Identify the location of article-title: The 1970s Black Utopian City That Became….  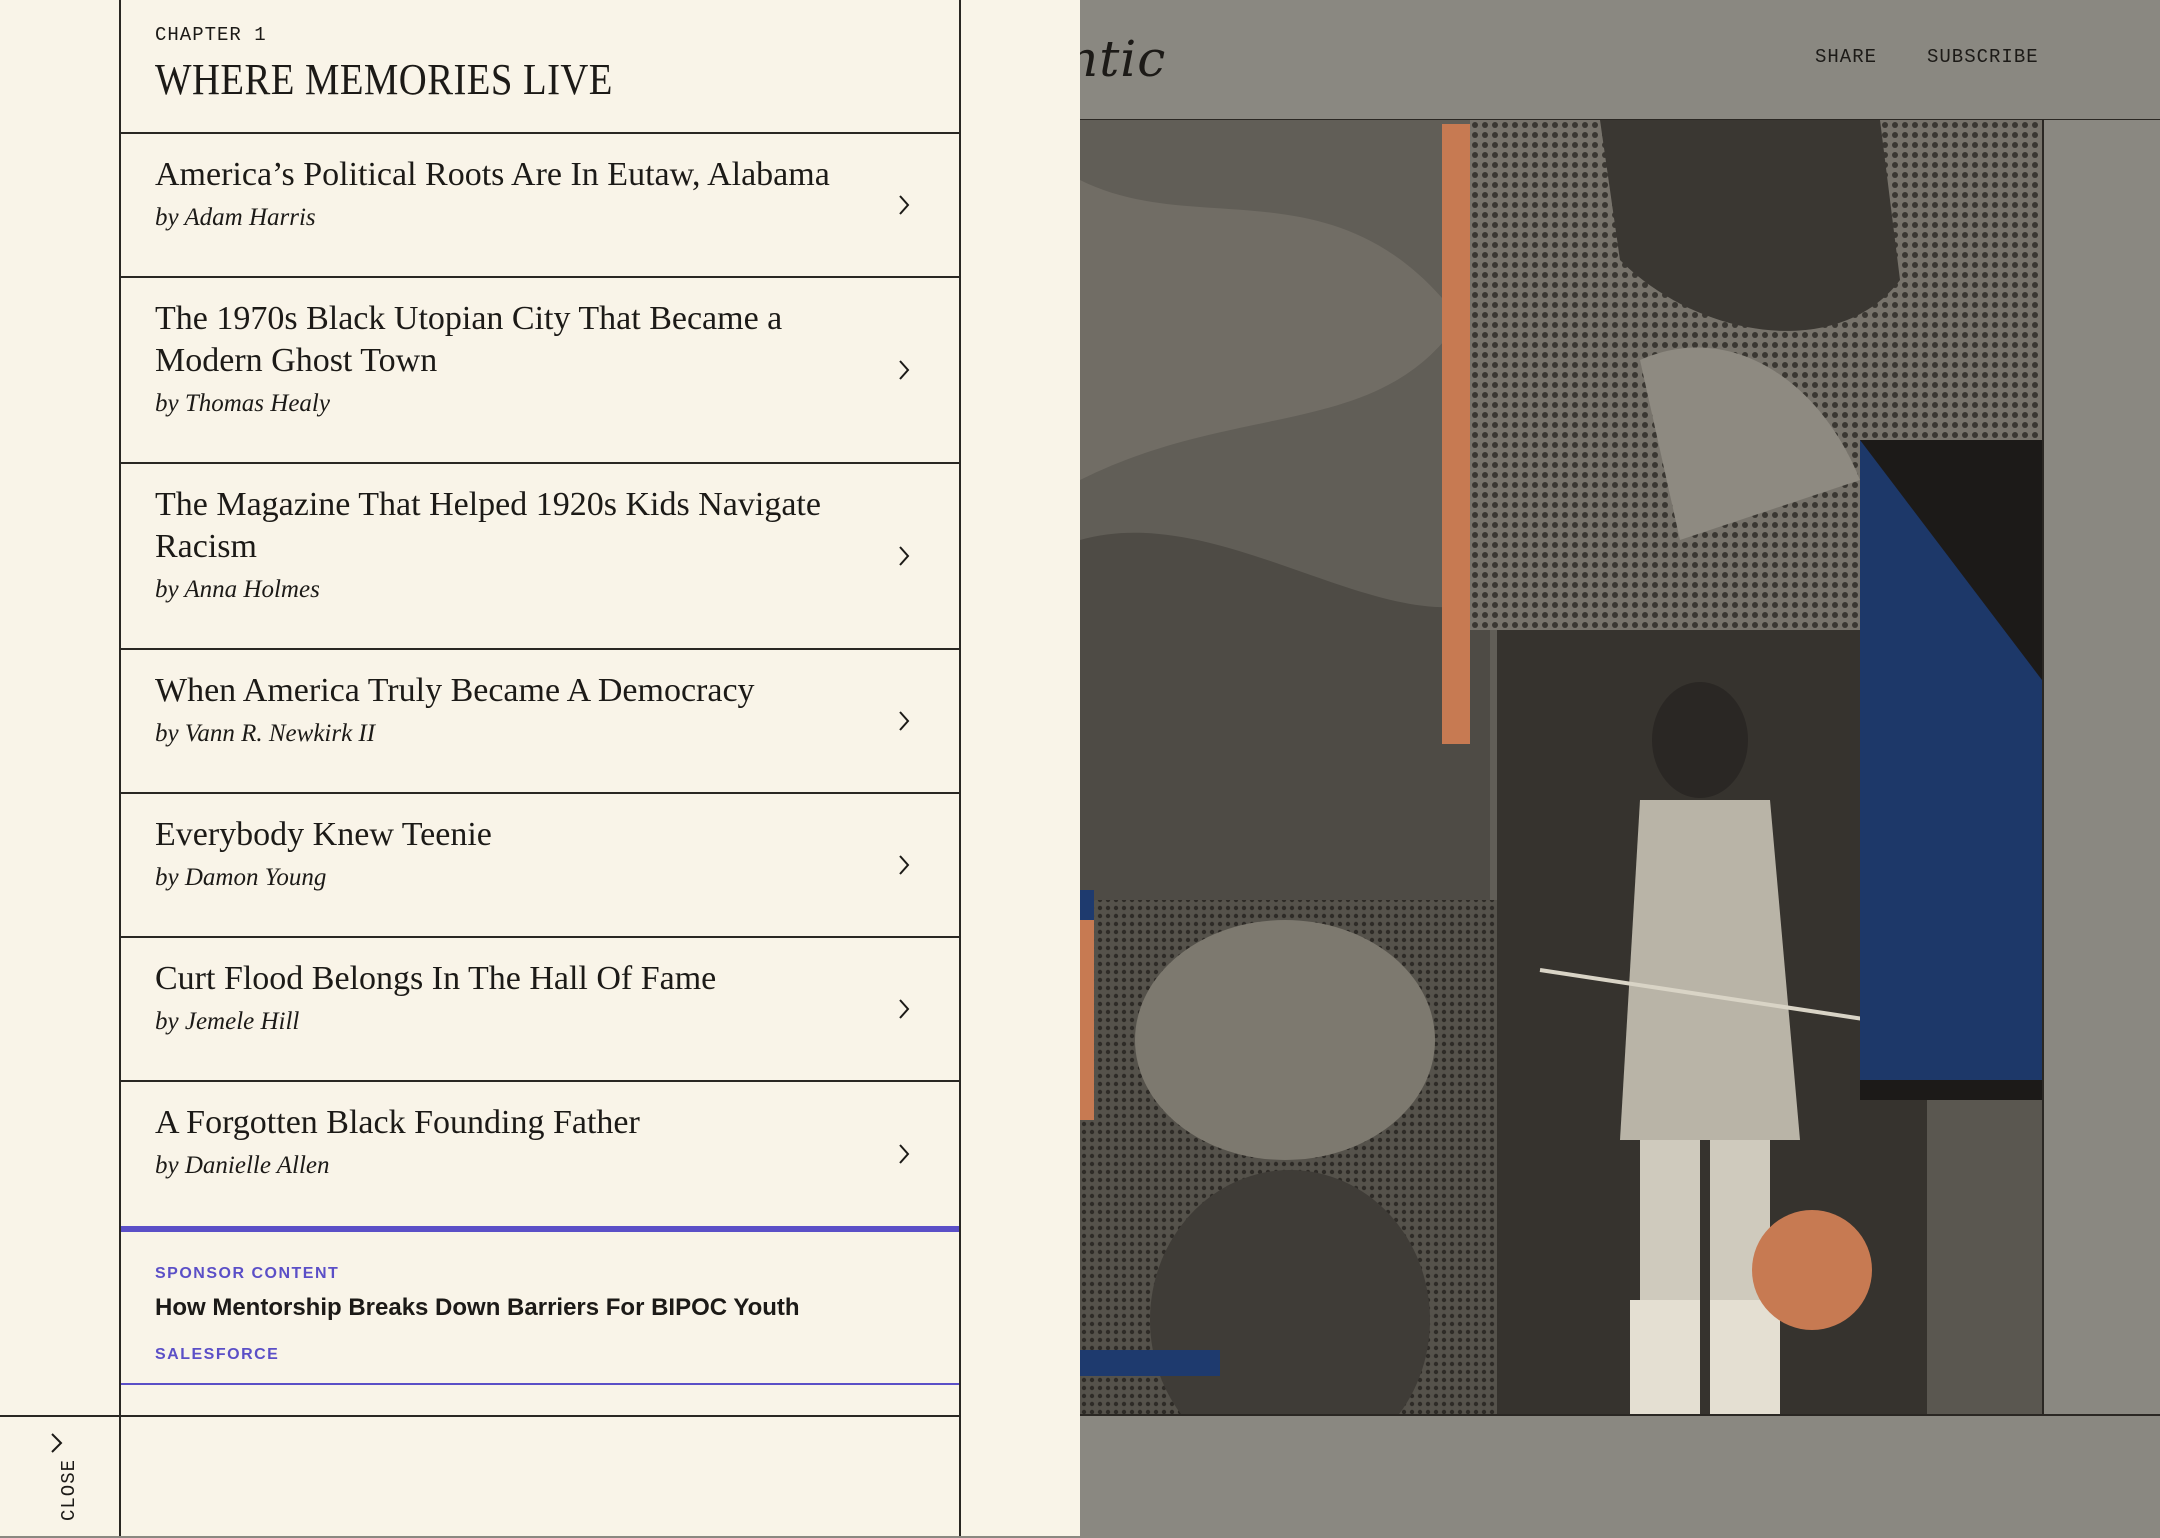
(497, 340).